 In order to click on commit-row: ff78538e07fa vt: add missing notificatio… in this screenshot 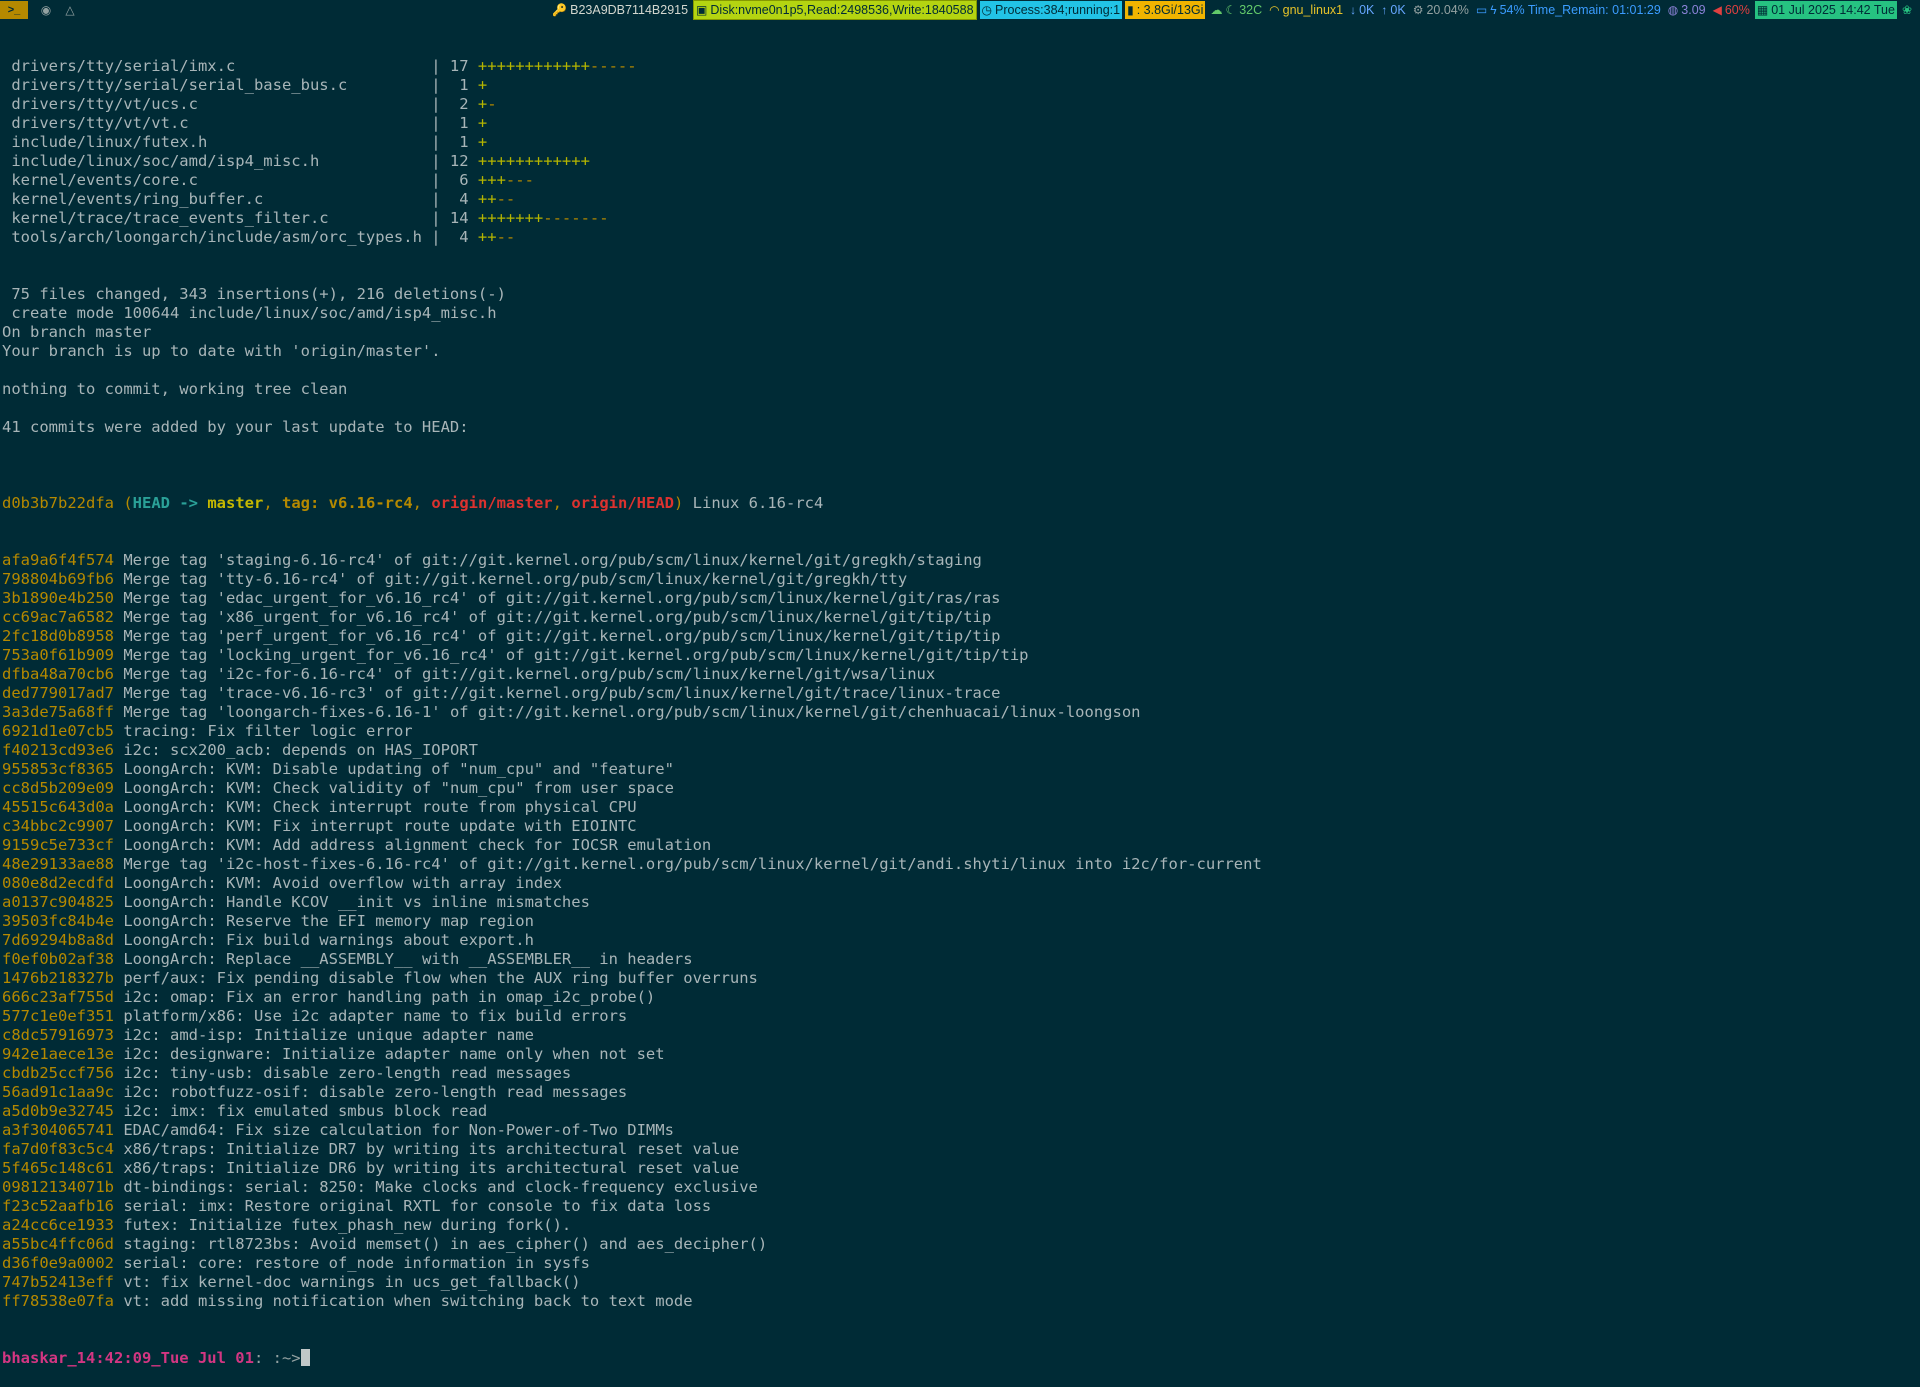, I will do `click(960, 1301)`.